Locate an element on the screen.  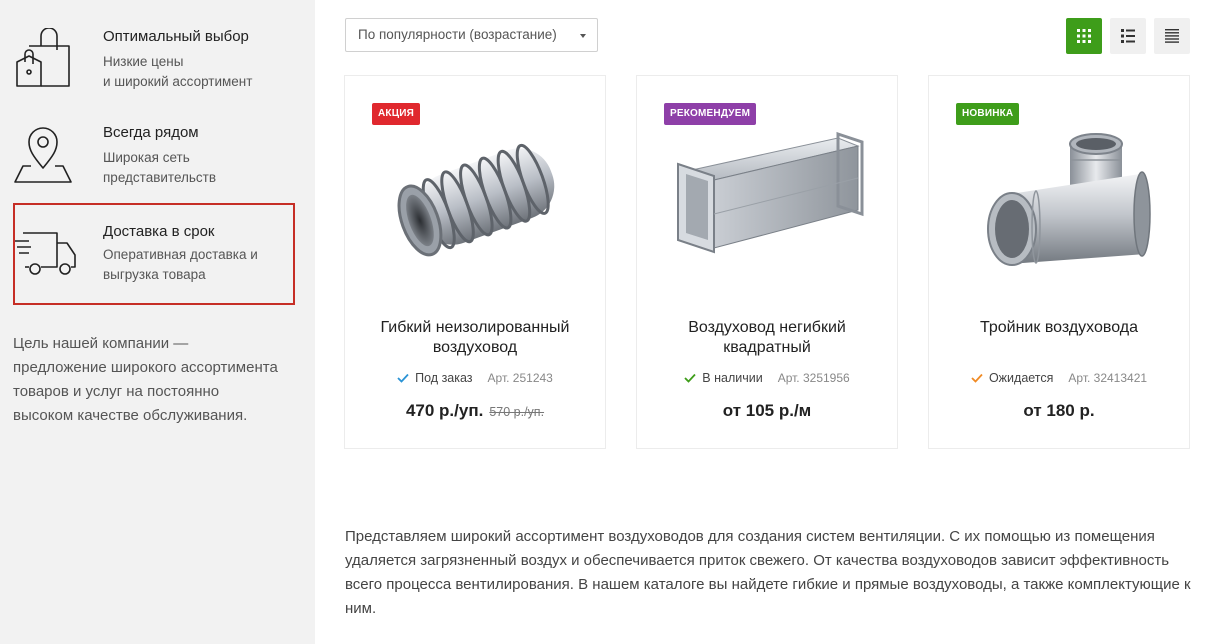
feature-description-line: и широкий ассортимент is located at coordinates (178, 81).